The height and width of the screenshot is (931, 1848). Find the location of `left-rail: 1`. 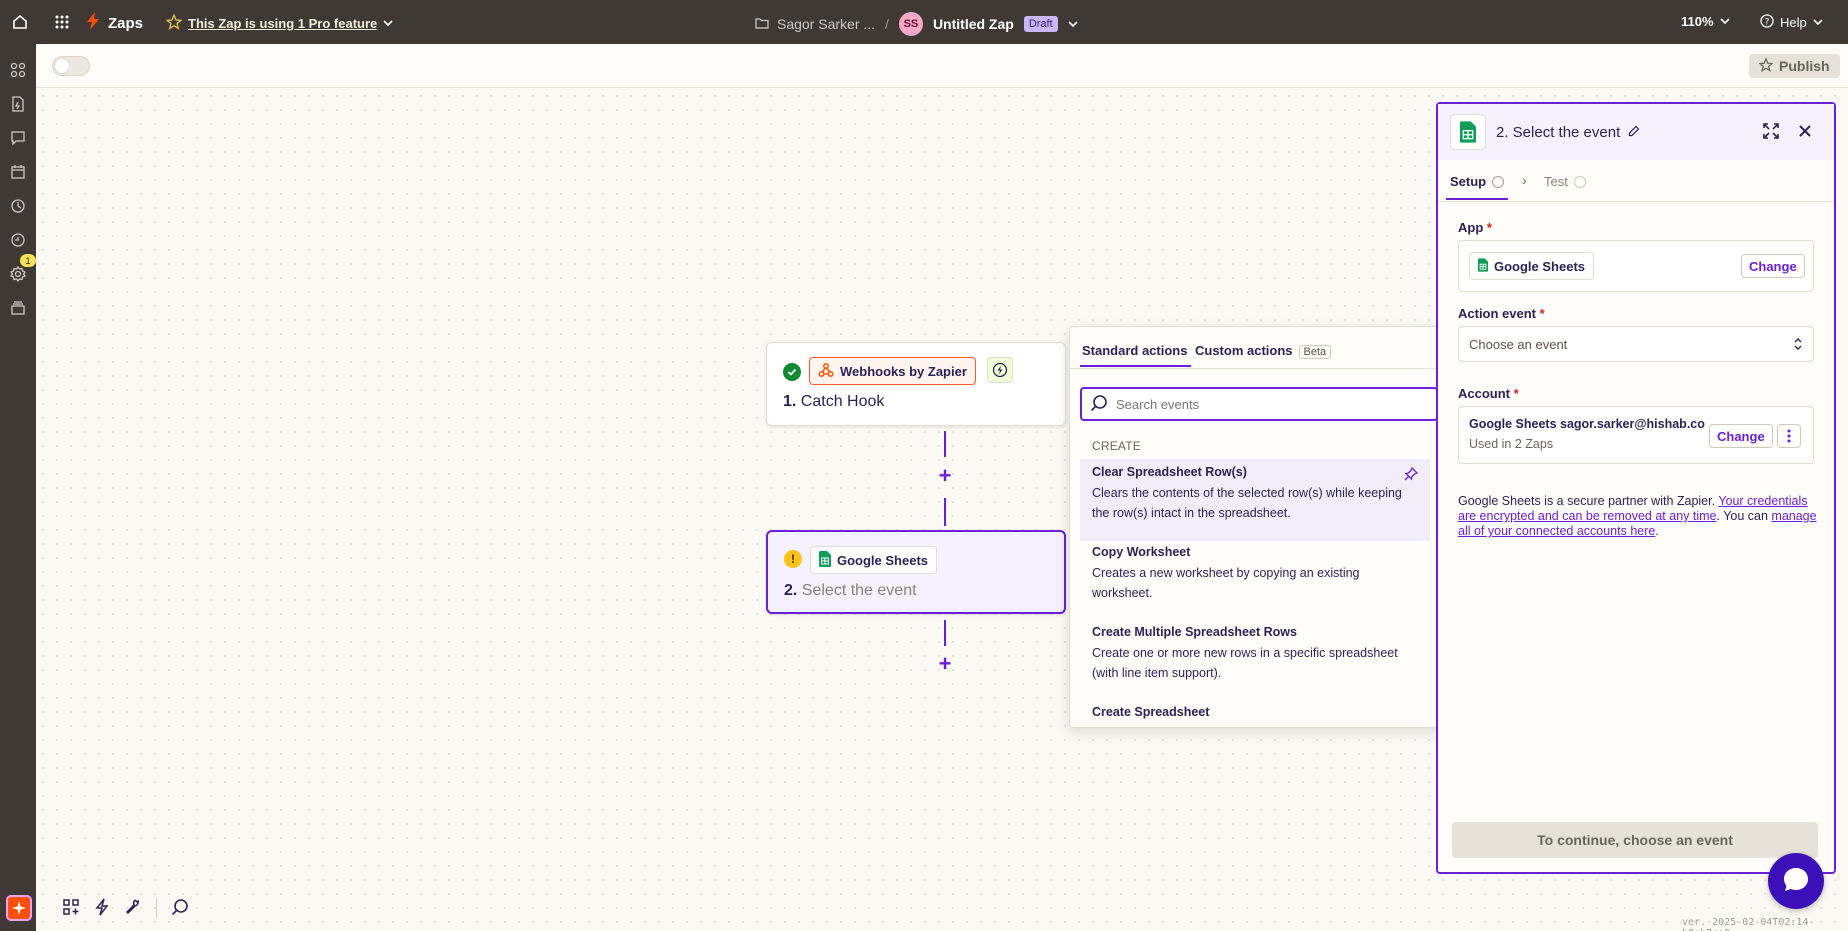

left-rail: 1 is located at coordinates (18, 487).